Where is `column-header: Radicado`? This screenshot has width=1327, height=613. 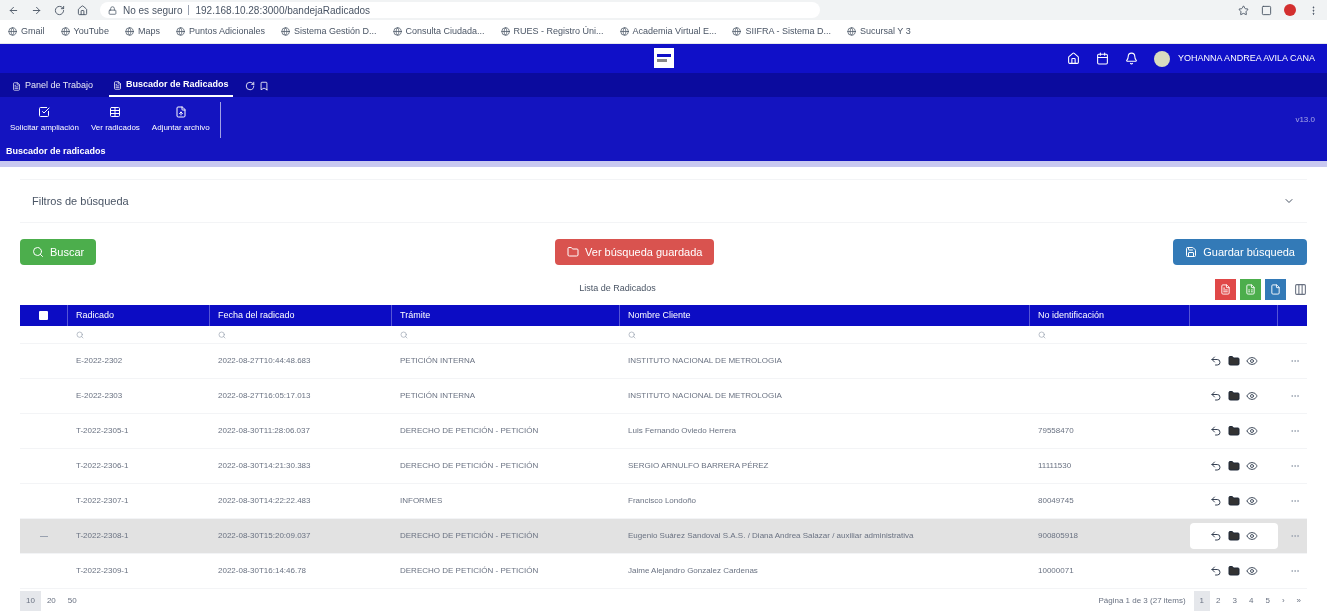 column-header: Radicado is located at coordinates (95, 315).